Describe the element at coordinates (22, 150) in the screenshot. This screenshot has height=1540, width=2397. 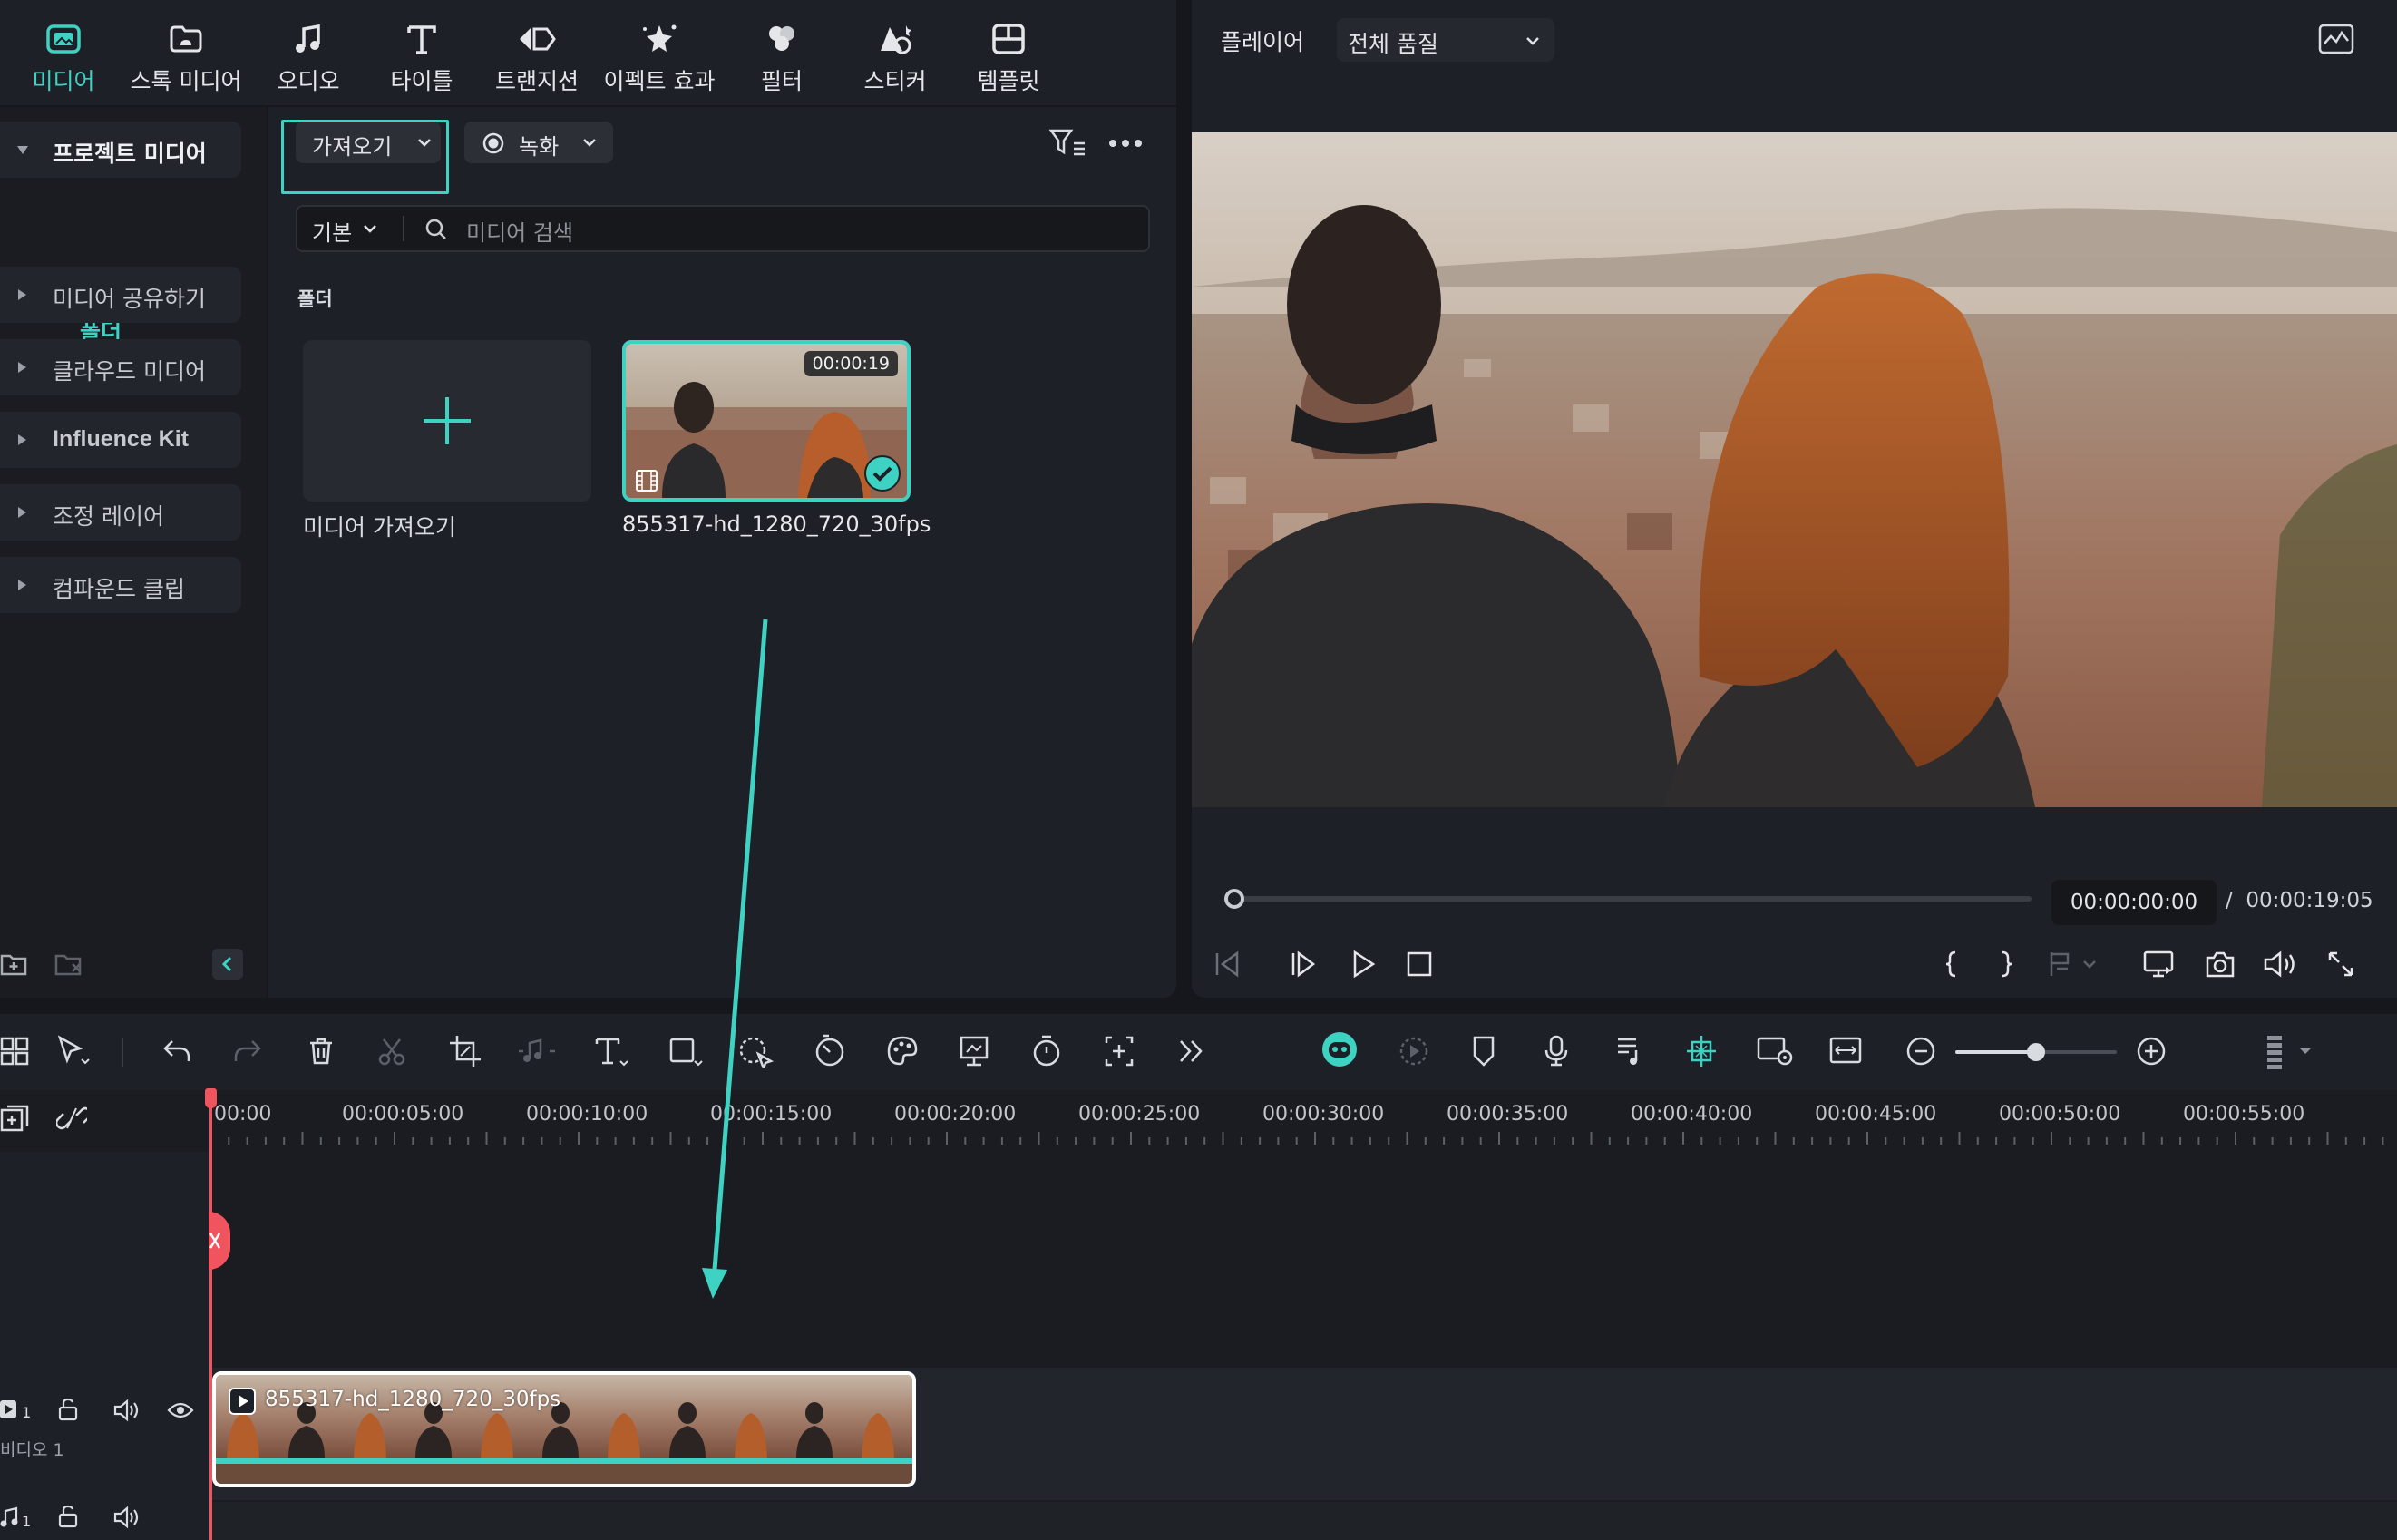
I see `collapse-triangle-icon` at that location.